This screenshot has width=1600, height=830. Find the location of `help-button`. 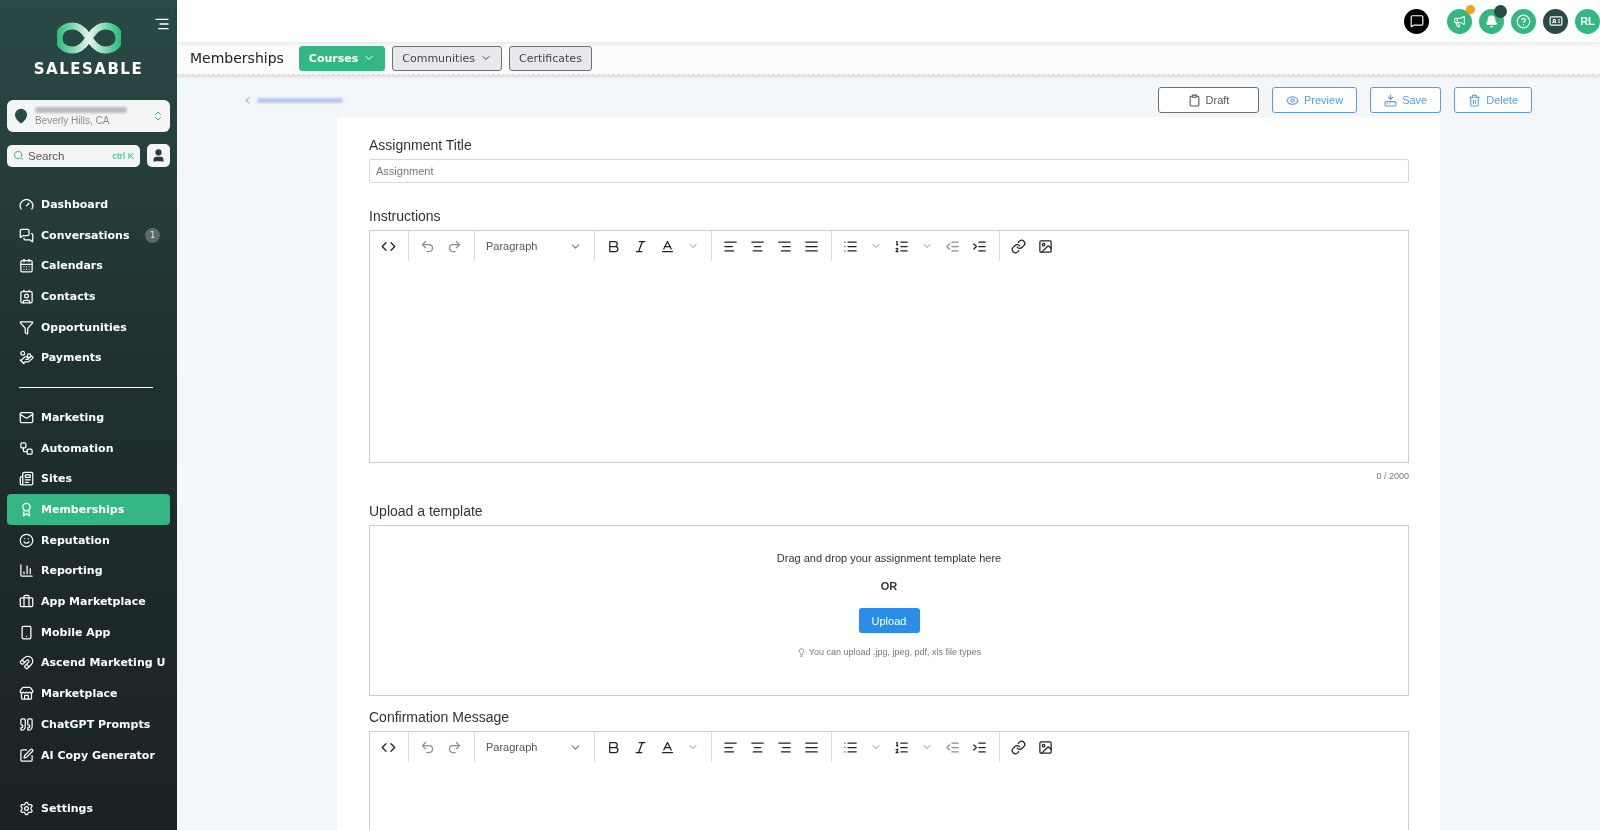

help-button is located at coordinates (1523, 21).